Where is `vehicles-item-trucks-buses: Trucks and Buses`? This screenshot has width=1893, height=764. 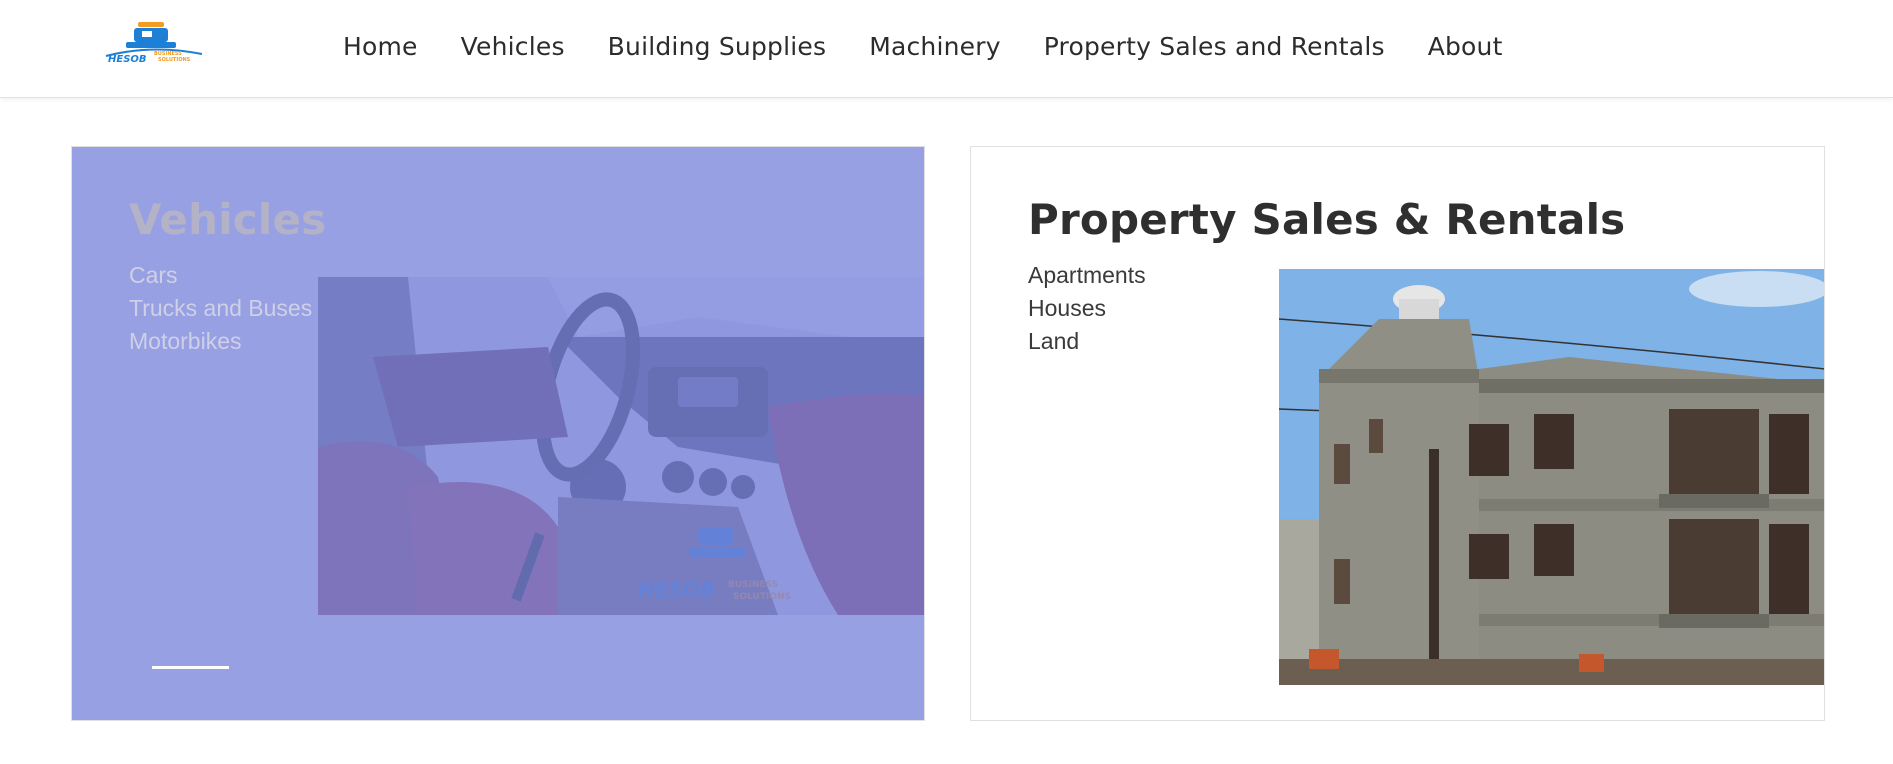
vehicles-item-trucks-buses: Trucks and Buses is located at coordinates (220, 308).